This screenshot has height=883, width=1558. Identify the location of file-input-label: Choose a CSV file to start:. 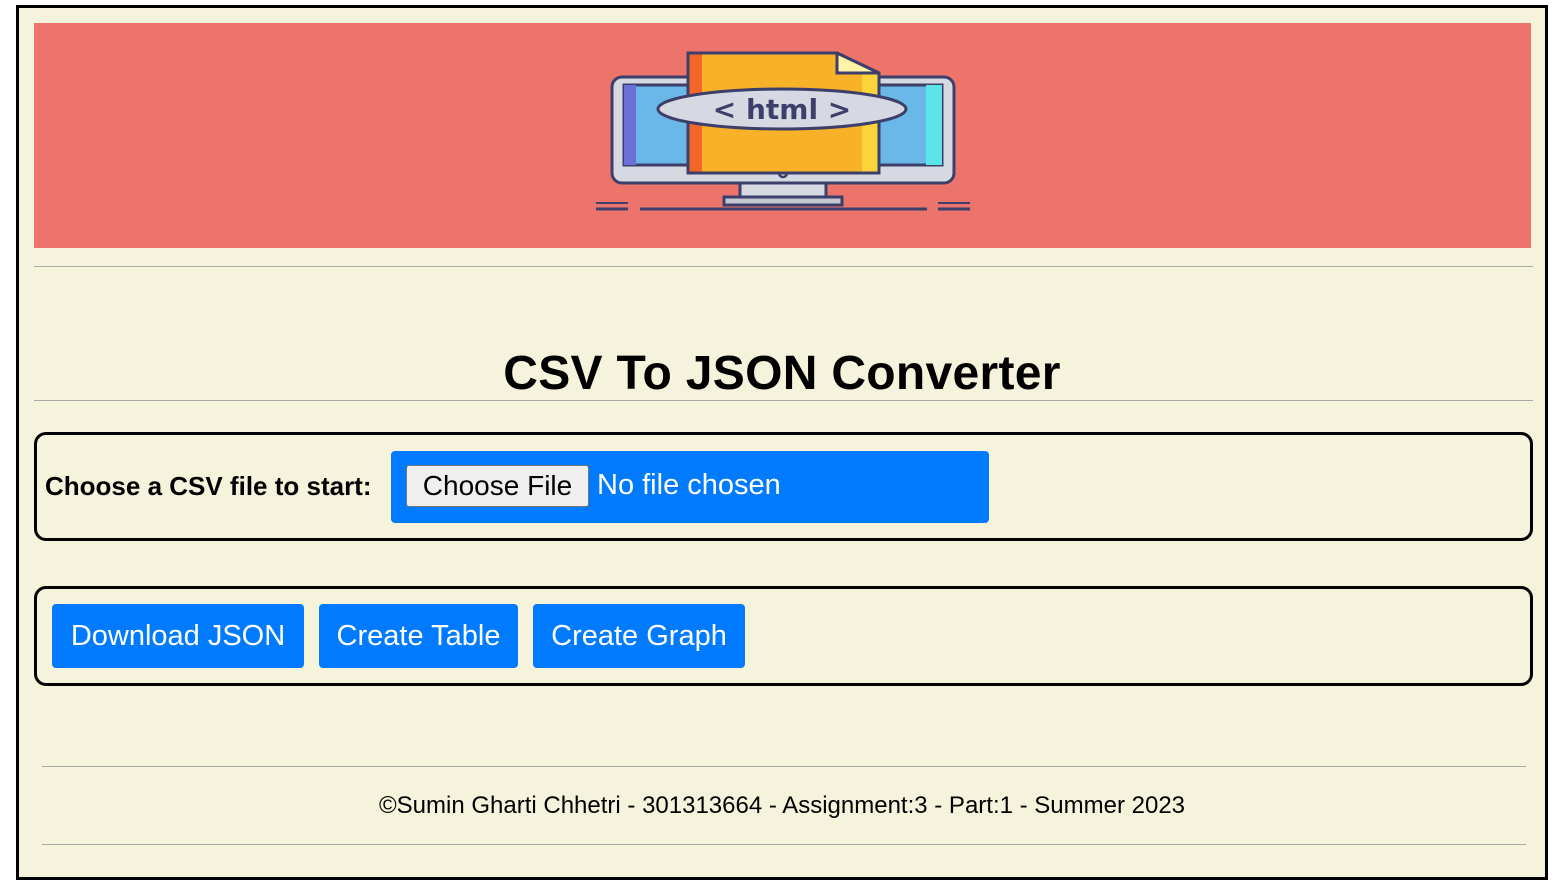
(208, 486).